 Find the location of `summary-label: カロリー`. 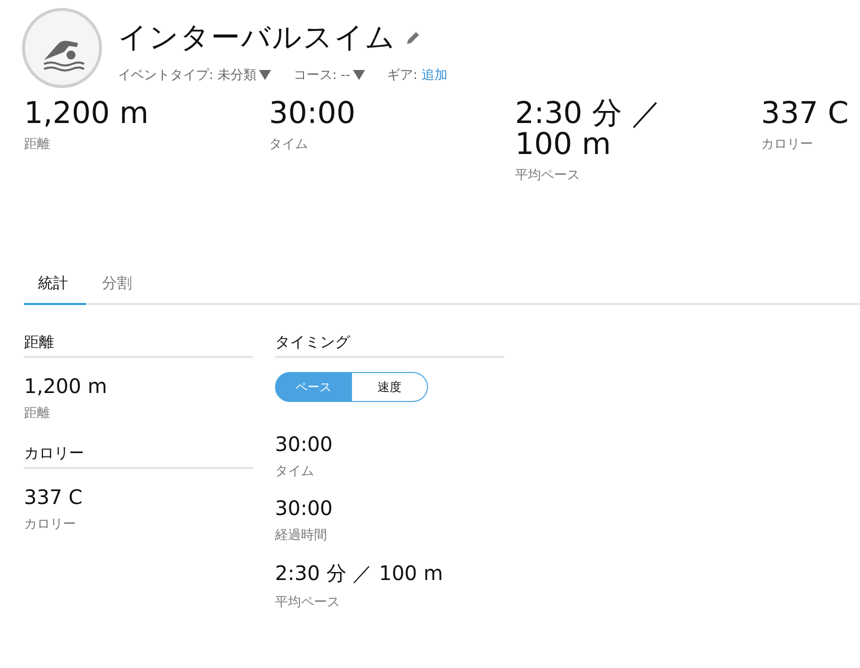

summary-label: カロリー is located at coordinates (787, 144).